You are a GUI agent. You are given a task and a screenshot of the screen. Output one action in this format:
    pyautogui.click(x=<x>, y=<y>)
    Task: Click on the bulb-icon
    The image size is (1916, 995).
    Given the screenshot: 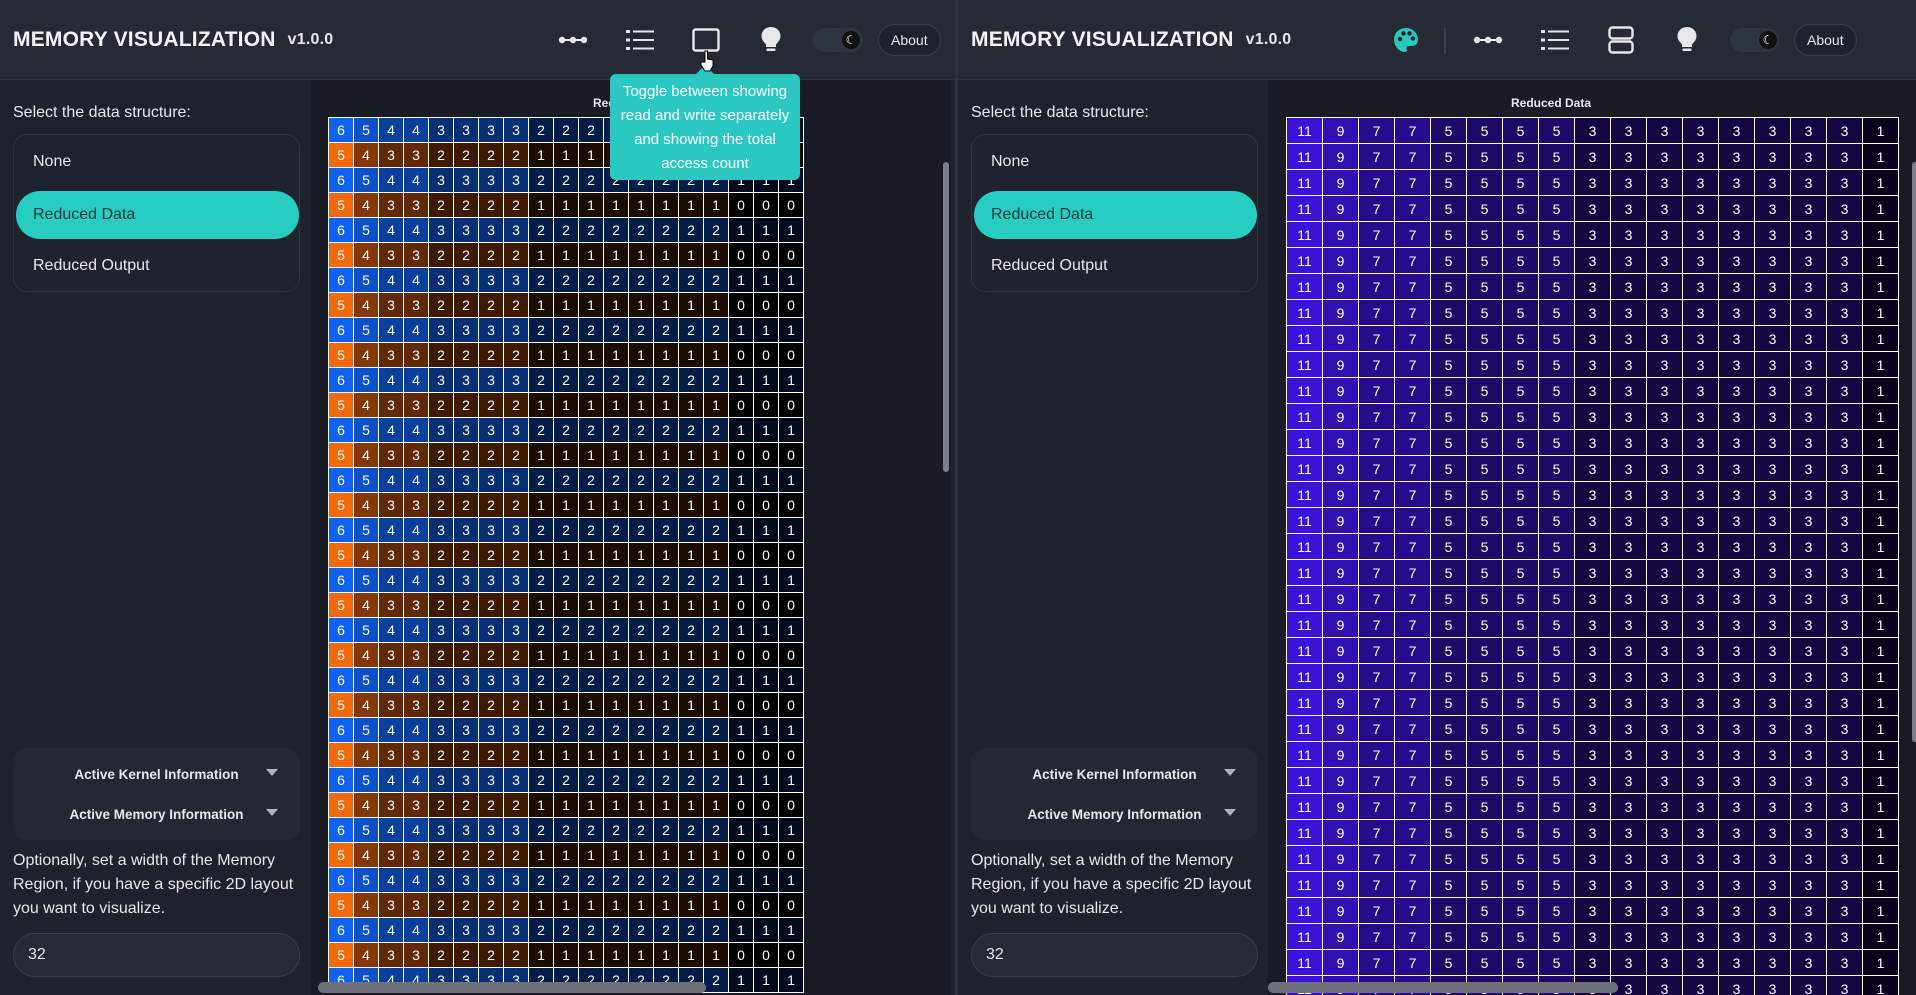 What is the action you would take?
    pyautogui.click(x=771, y=40)
    